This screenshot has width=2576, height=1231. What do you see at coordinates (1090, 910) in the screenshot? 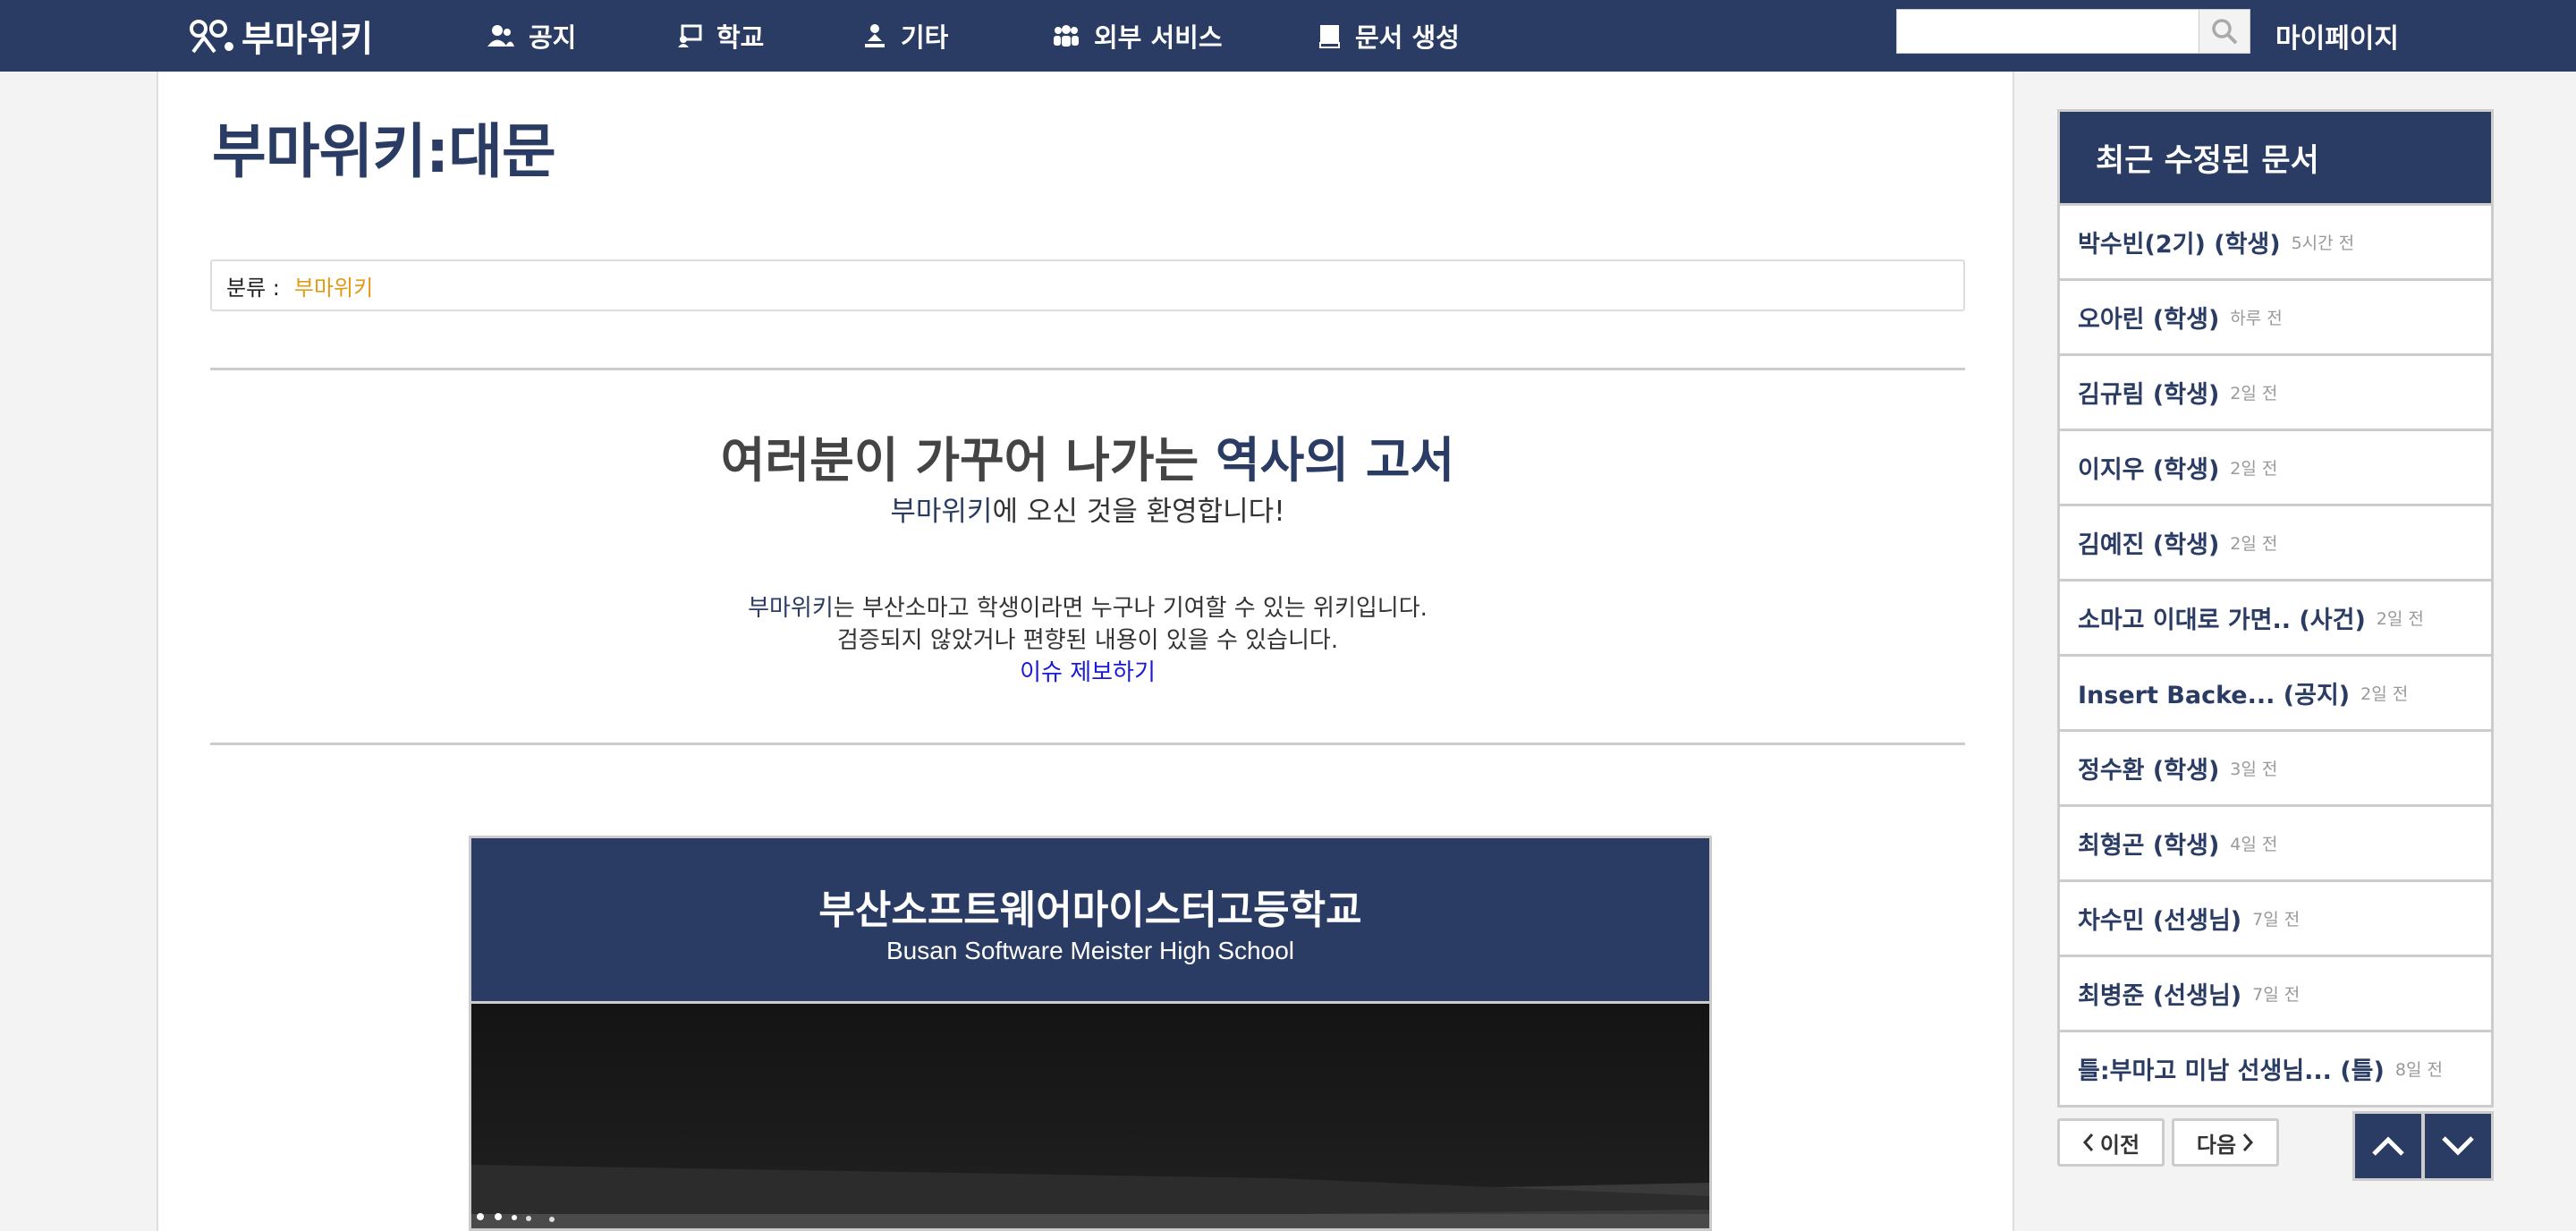
I see `school-name-ko: 부산소프트웨어마이스터고등학교` at bounding box center [1090, 910].